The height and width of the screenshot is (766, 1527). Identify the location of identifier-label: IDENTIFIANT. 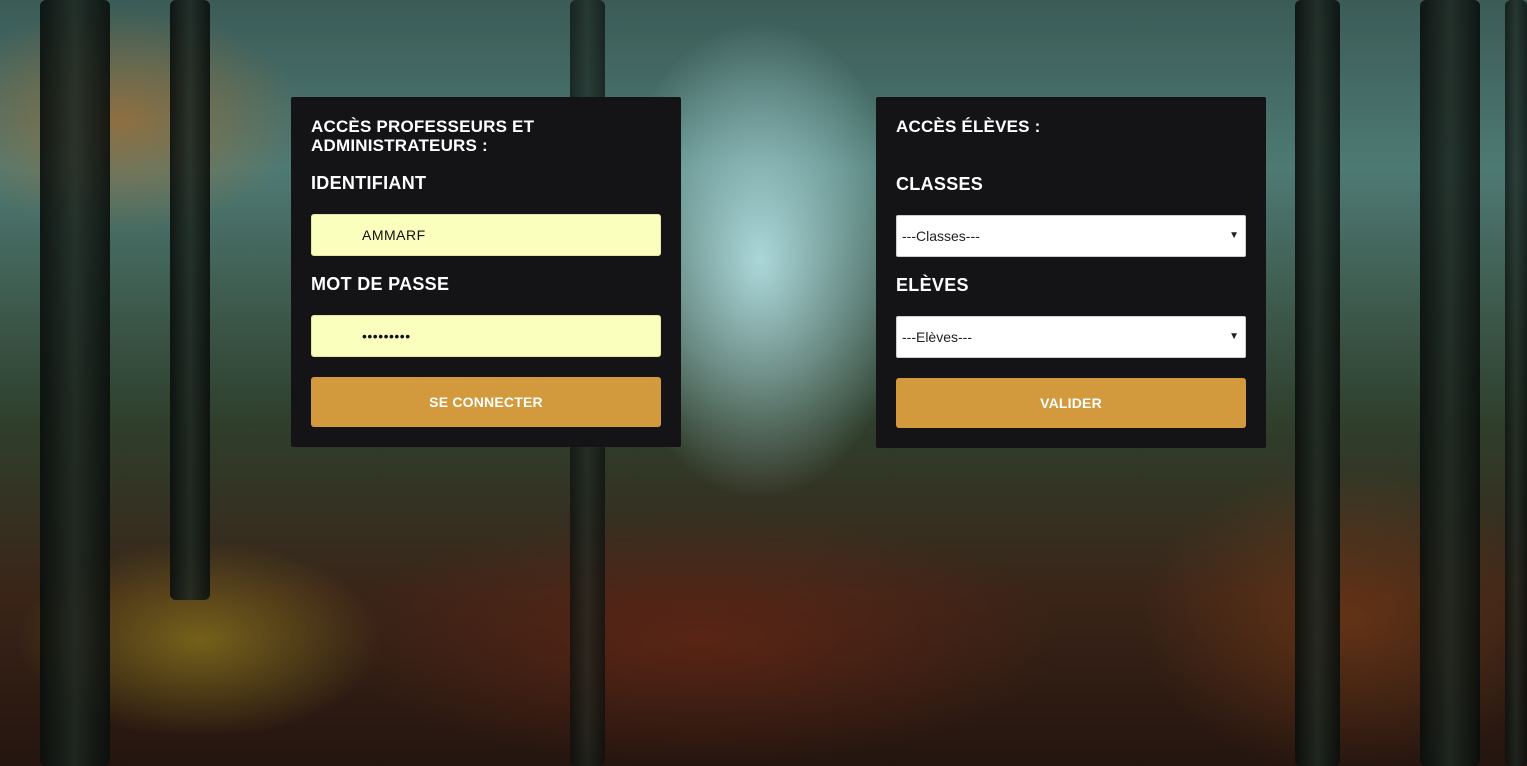
(369, 183).